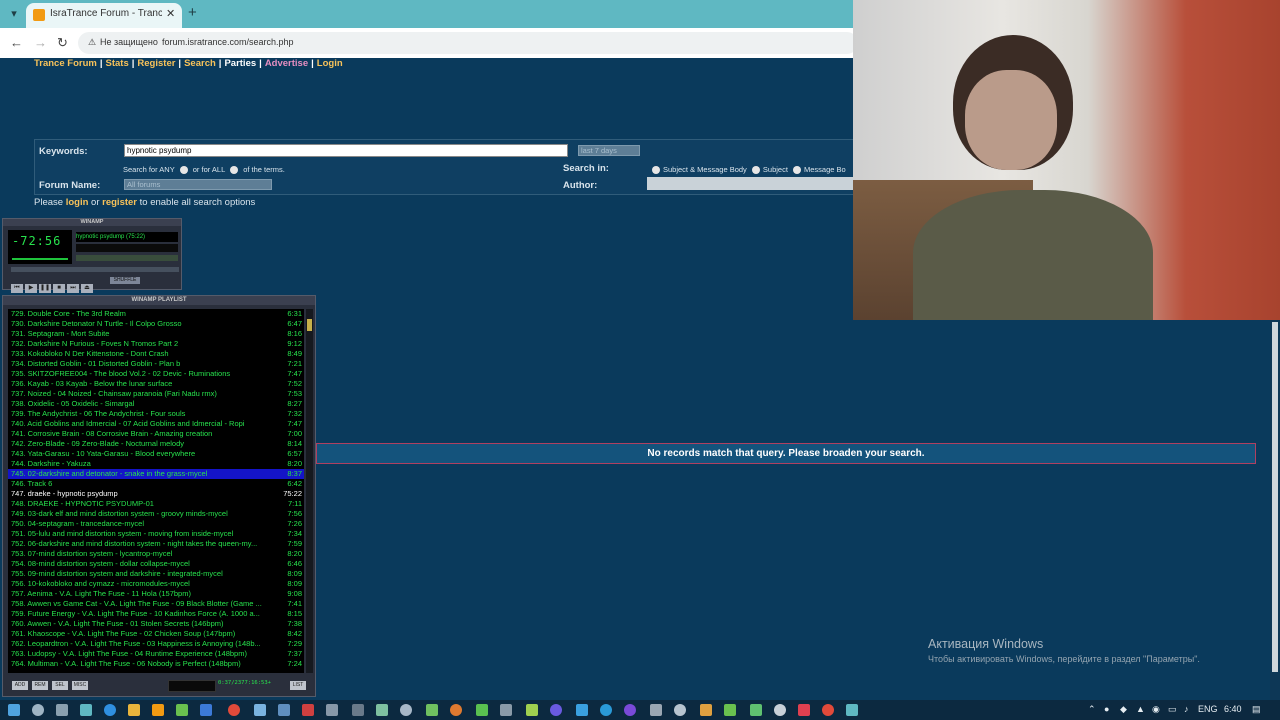 This screenshot has width=1280, height=720. What do you see at coordinates (92, 42) in the screenshot?
I see `warning-icon: ⚠` at bounding box center [92, 42].